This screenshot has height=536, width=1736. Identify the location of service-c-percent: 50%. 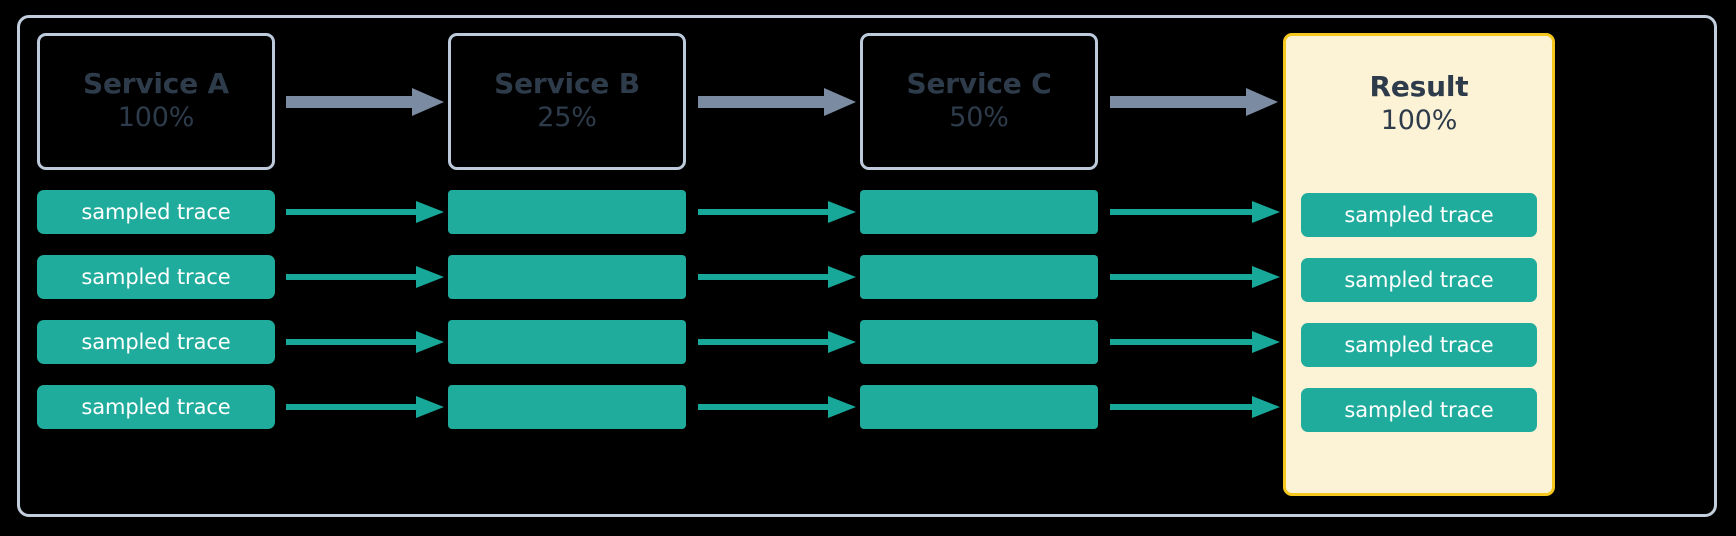
(979, 118).